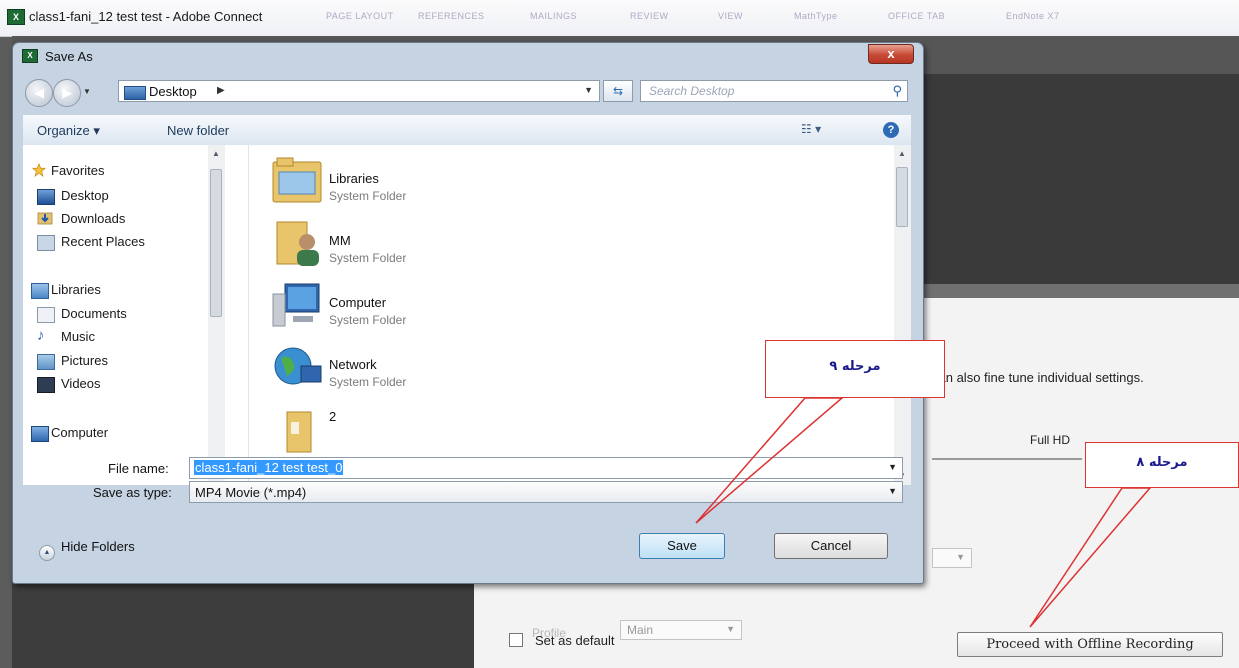 The height and width of the screenshot is (668, 1239). Describe the element at coordinates (1162, 465) in the screenshot. I see `step8-callout: مرحله ۸` at that location.